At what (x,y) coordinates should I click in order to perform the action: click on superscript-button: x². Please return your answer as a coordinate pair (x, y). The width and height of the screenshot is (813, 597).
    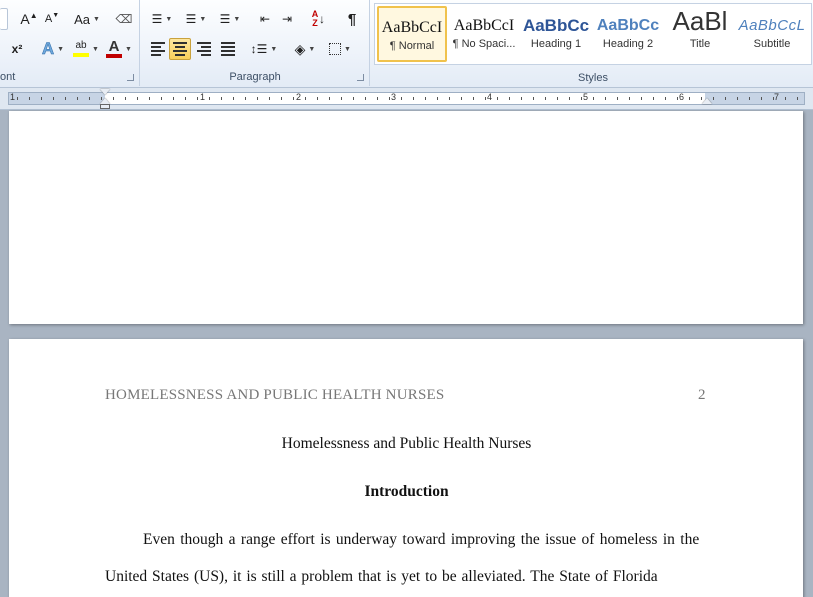
    Looking at the image, I should click on (17, 49).